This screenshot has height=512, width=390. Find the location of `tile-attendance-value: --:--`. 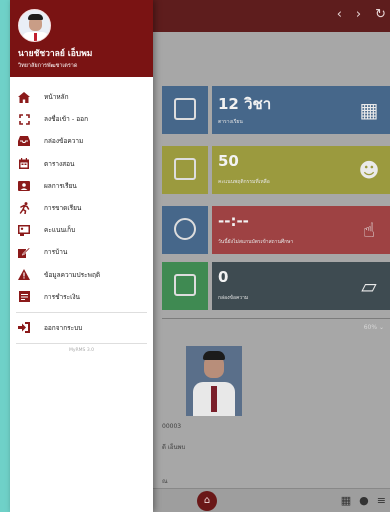

tile-attendance-value: --:-- is located at coordinates (233, 221).